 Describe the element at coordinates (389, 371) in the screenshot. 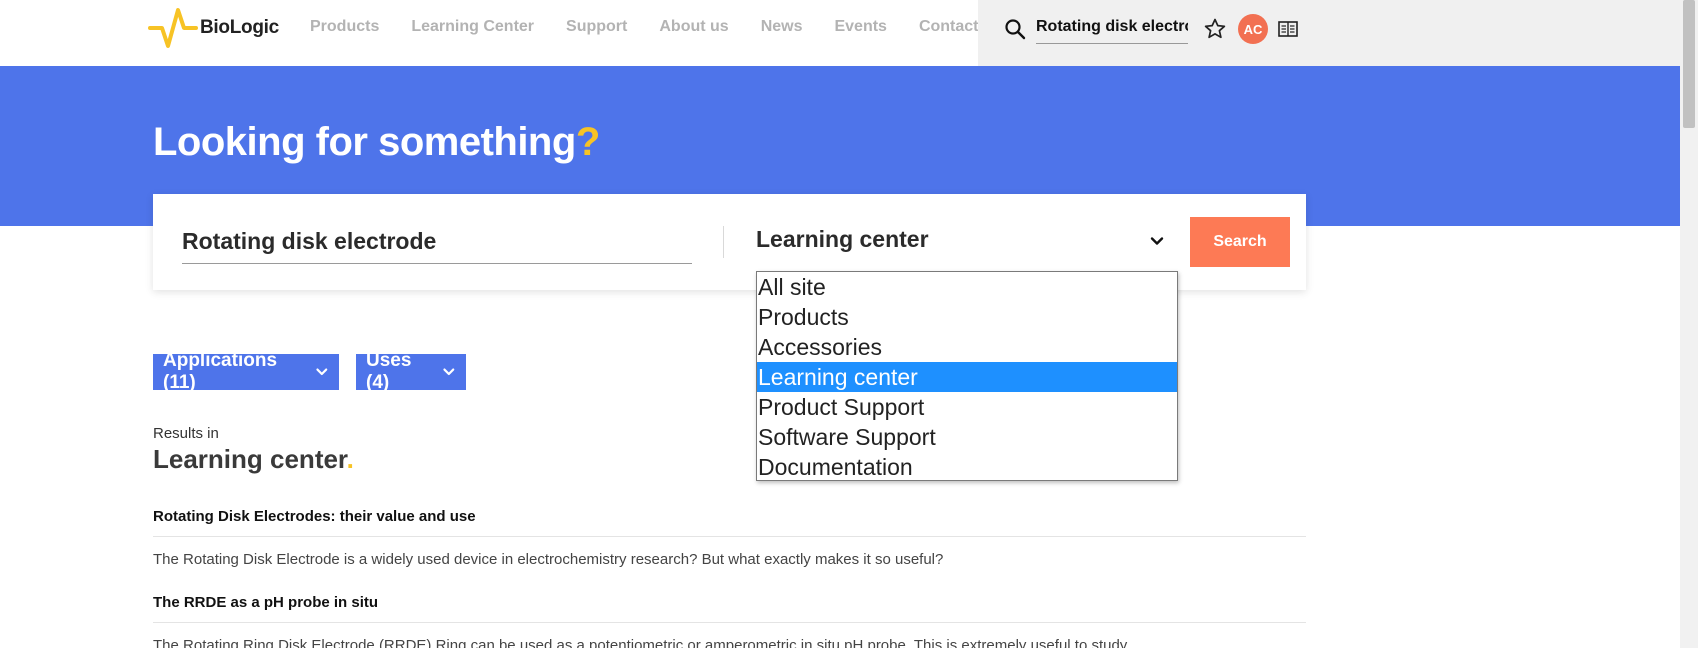

I see `uses-filter-label: Uses (4)` at that location.